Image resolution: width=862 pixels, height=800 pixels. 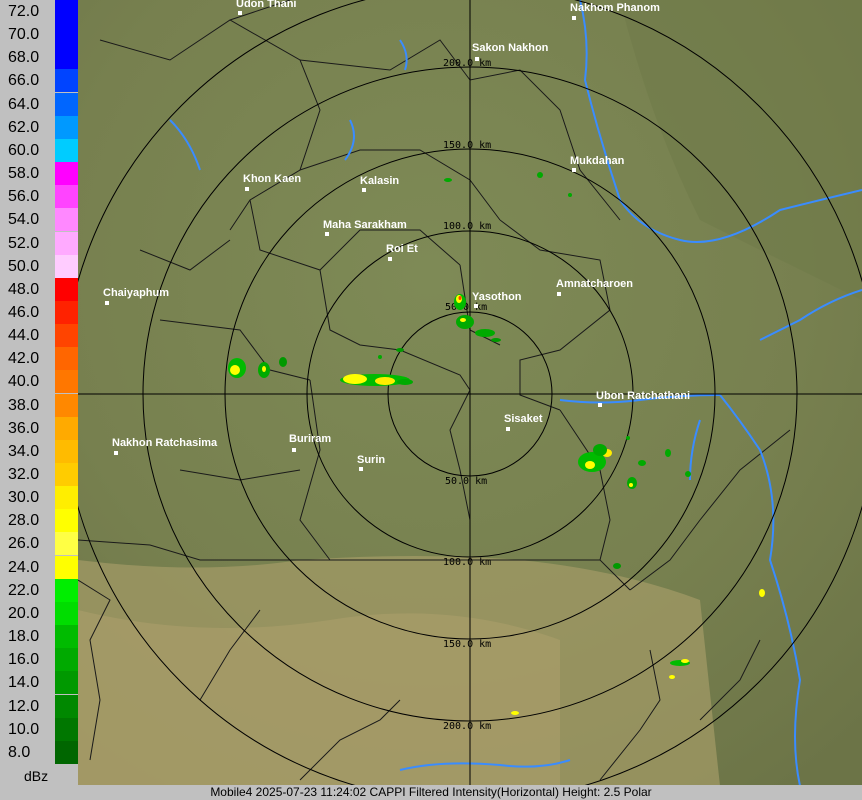 I want to click on legend-row: 54.0, so click(x=39, y=220).